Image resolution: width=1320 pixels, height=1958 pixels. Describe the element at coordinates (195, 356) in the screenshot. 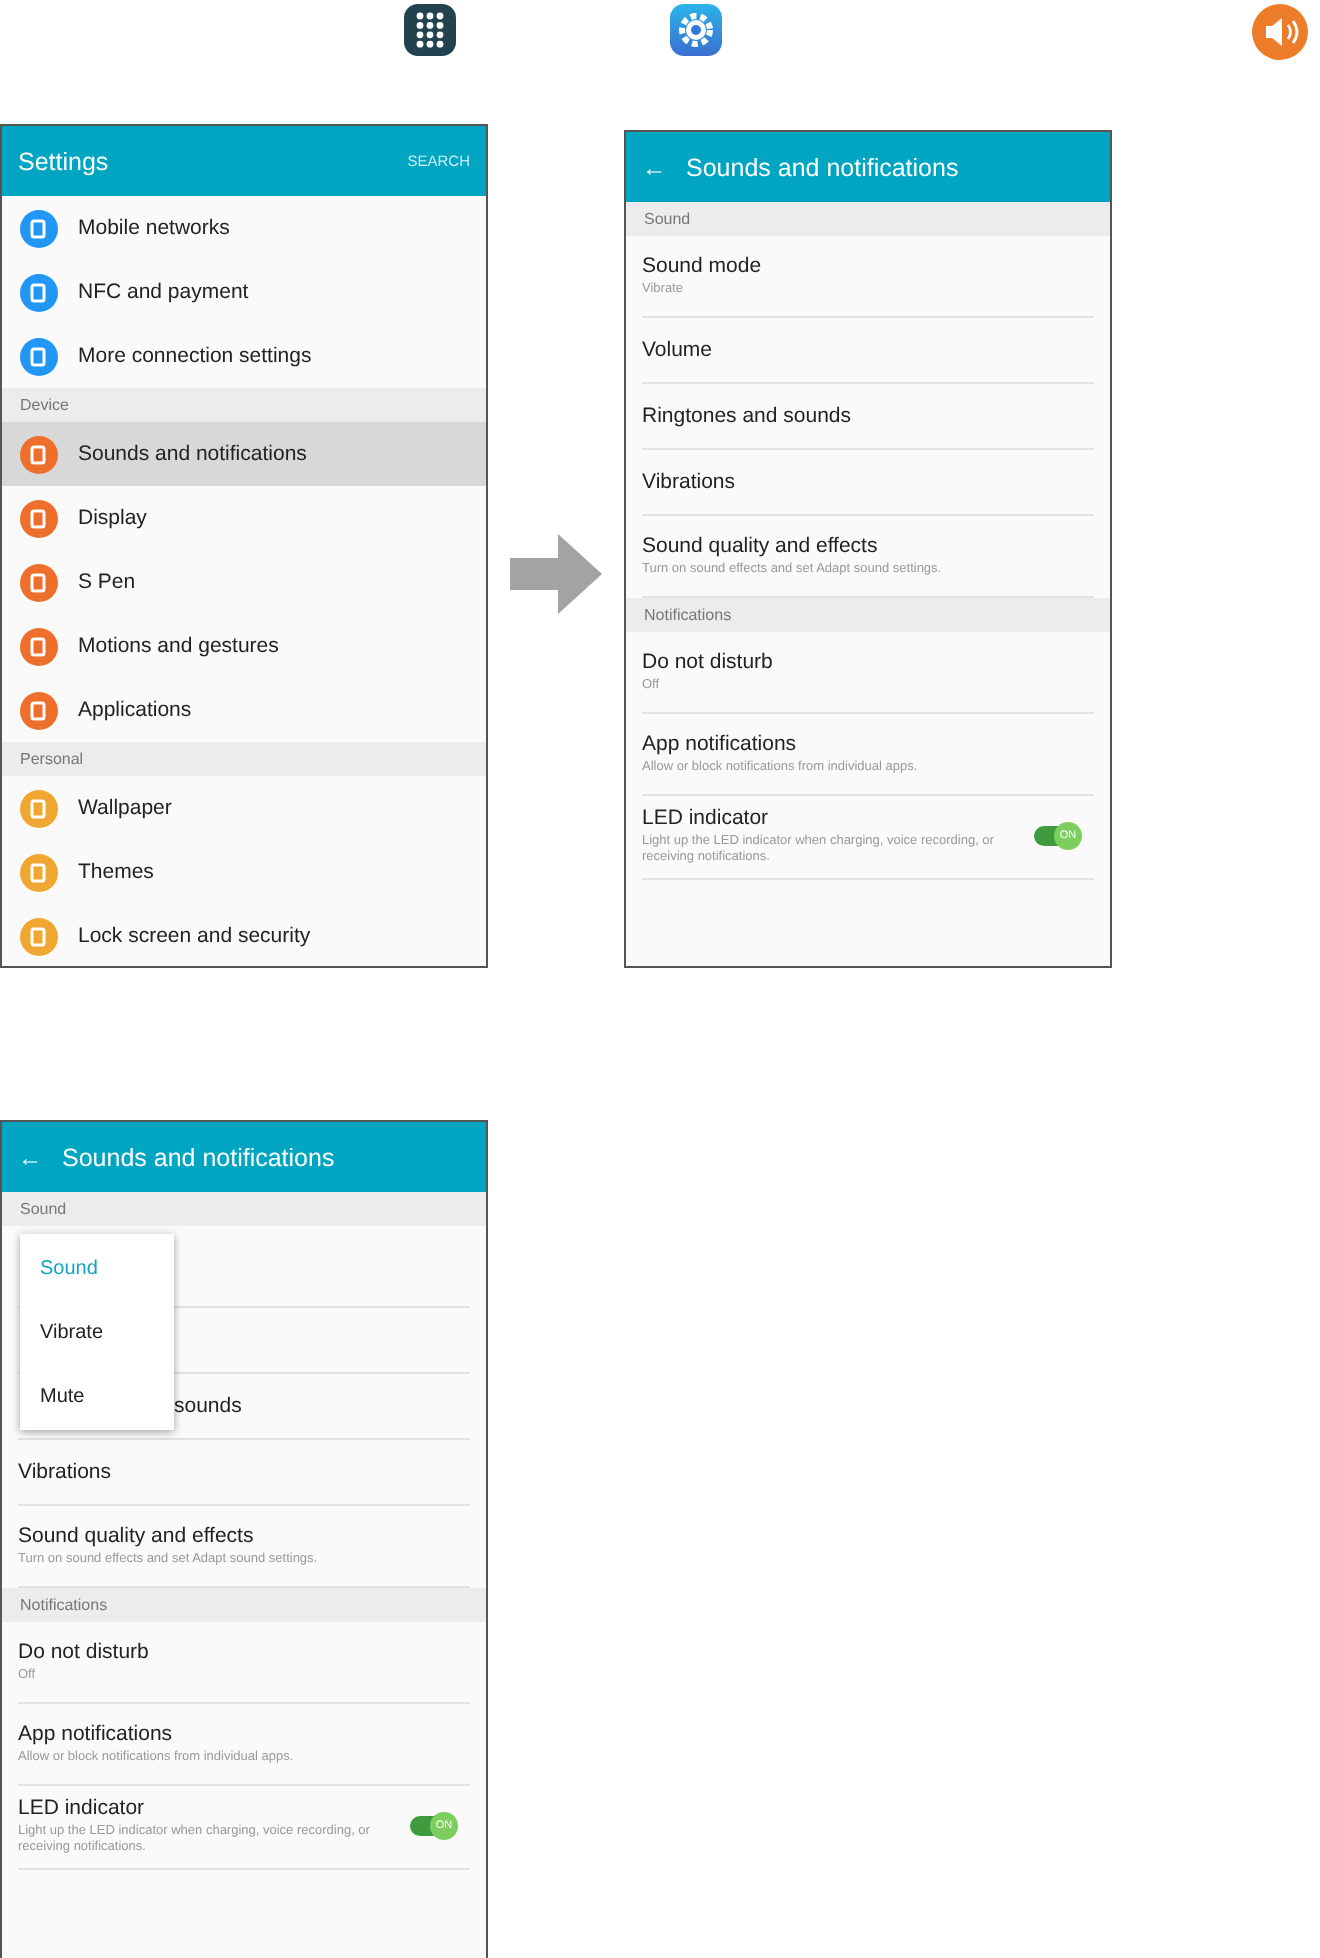

I see `item-label: More connection settings` at that location.